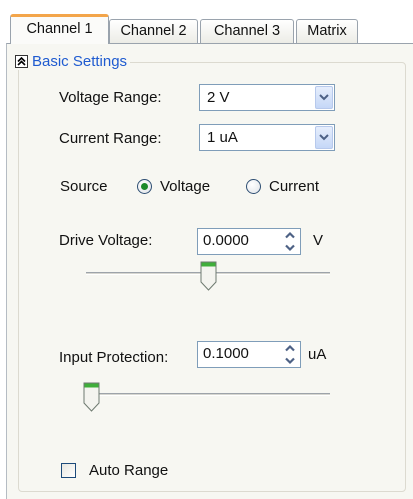 This screenshot has height=499, width=413. Describe the element at coordinates (84, 186) in the screenshot. I see `source-label: Source` at that location.